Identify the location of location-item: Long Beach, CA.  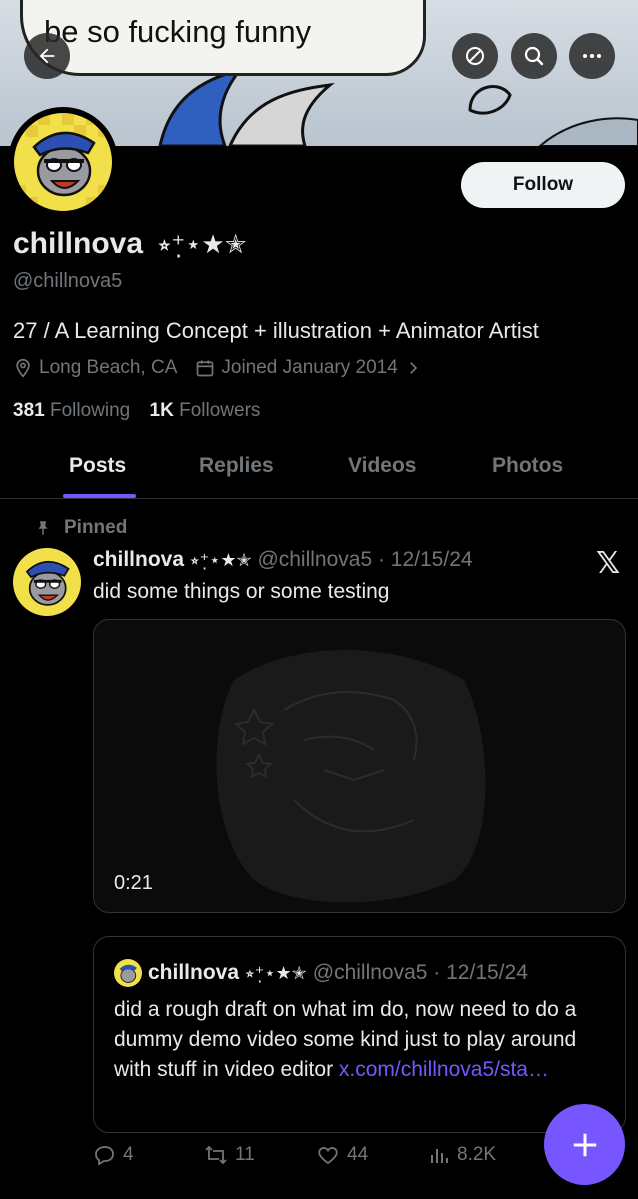
(95, 368).